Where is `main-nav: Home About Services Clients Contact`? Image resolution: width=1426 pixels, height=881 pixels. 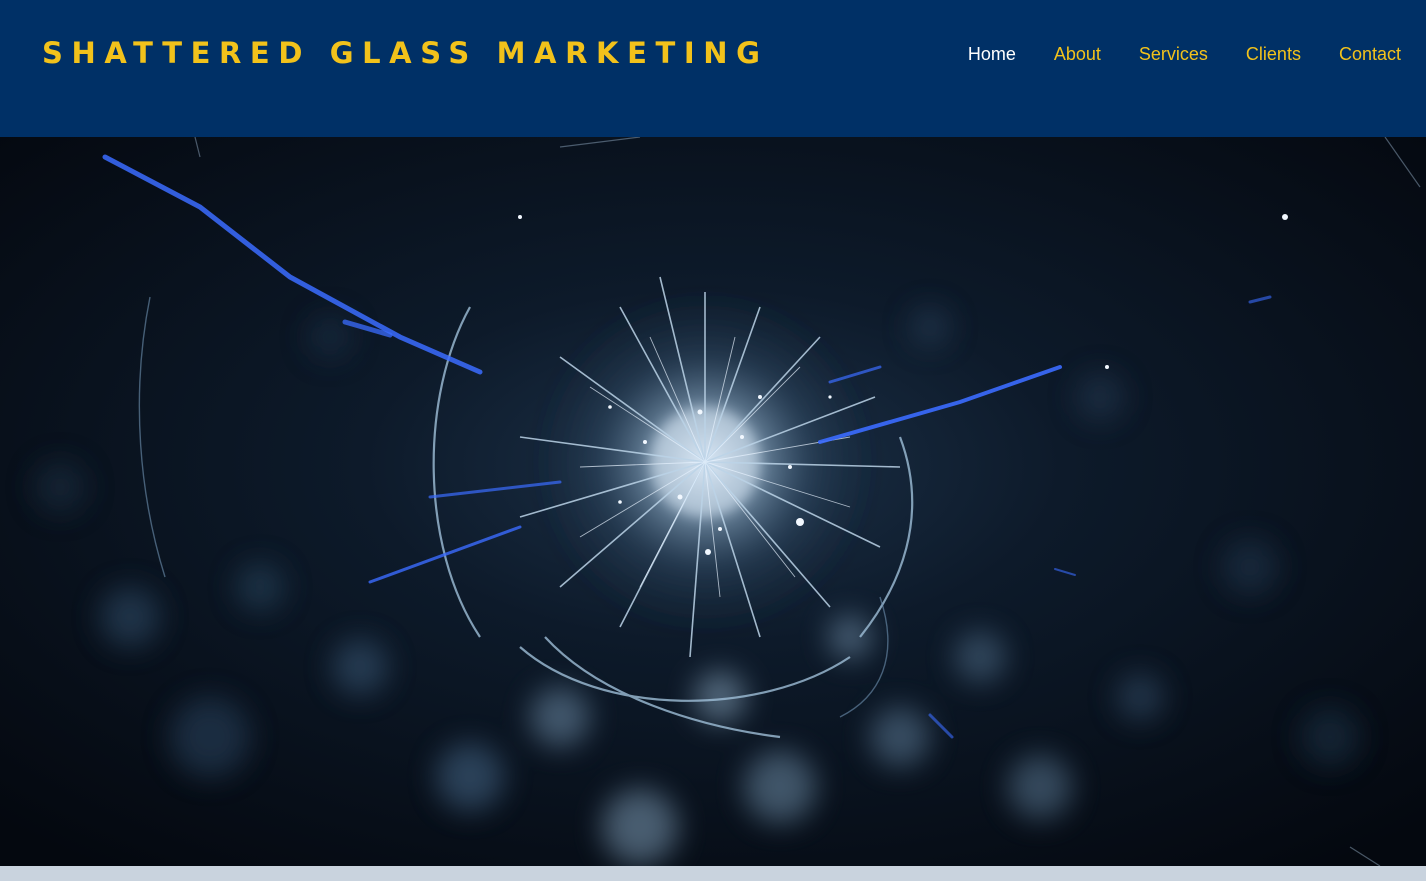 main-nav: Home About Services Clients Contact is located at coordinates (1187, 54).